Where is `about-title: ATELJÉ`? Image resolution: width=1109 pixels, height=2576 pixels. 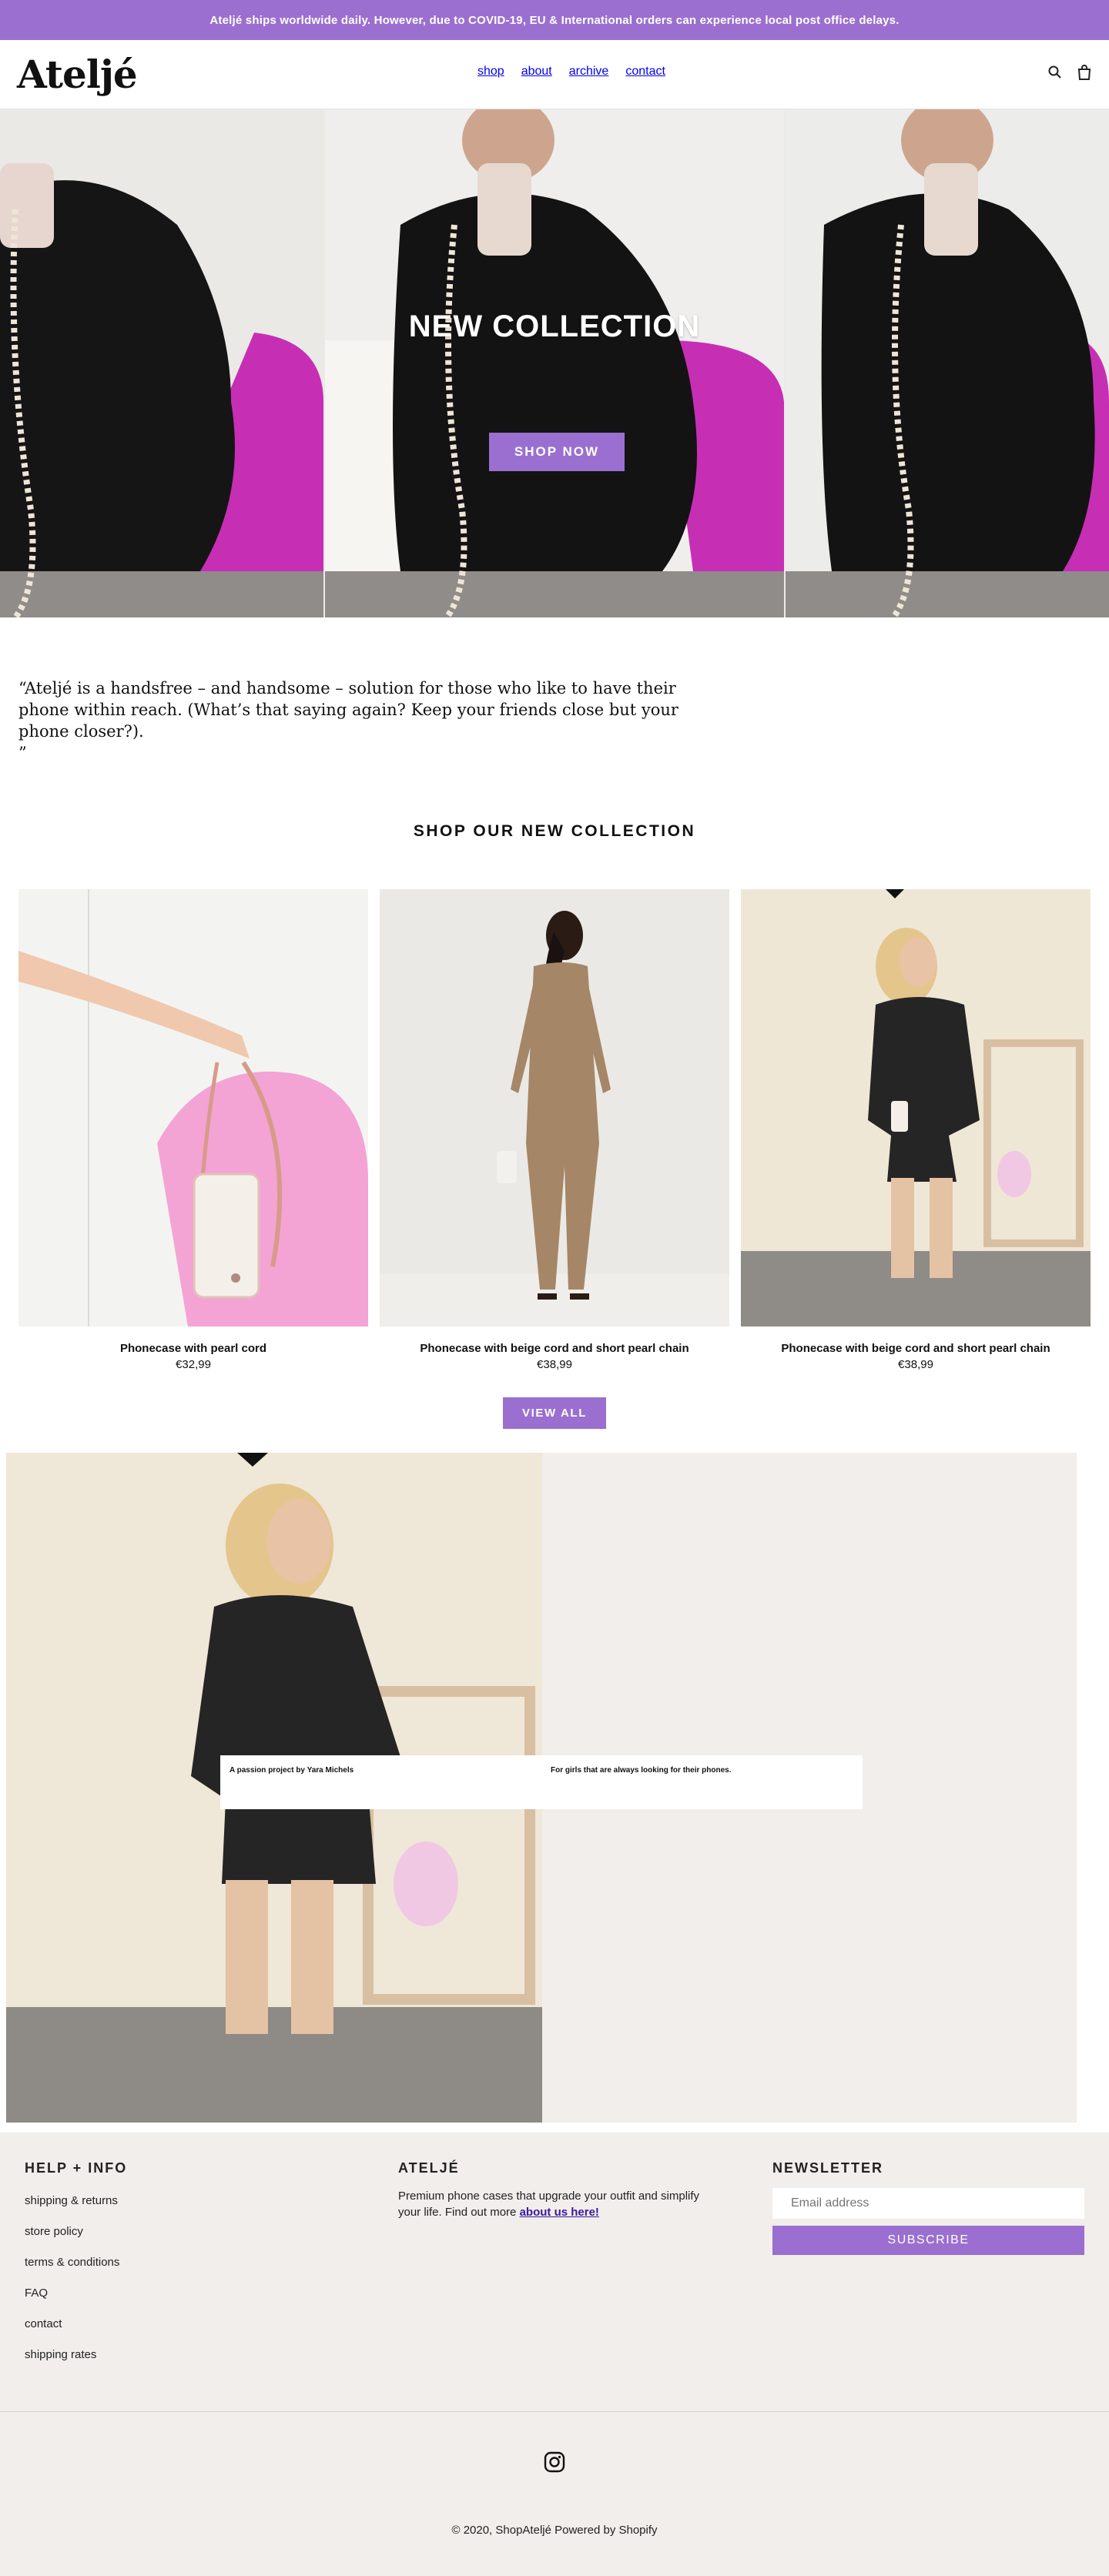
about-title: ATELJÉ is located at coordinates (429, 2168).